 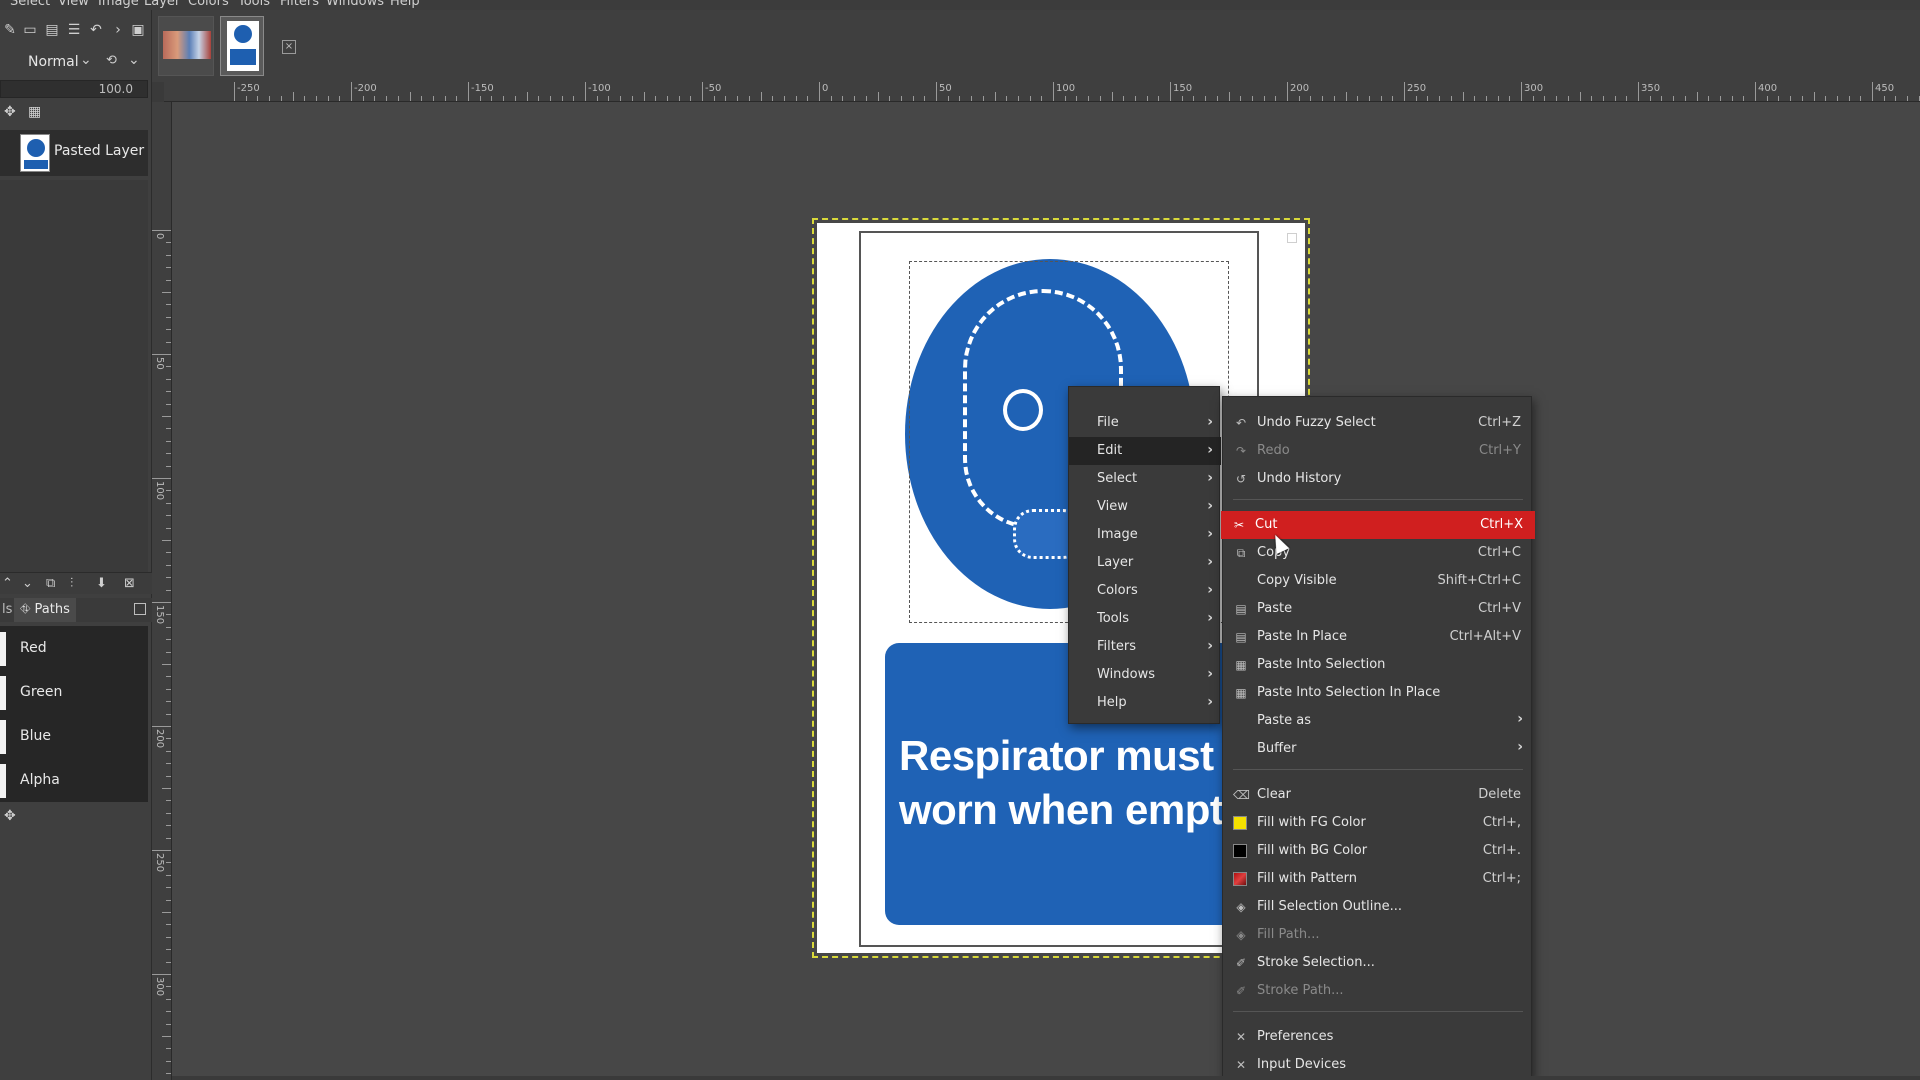 I want to click on horizontal-scrollbar, so click(x=1046, y=1078).